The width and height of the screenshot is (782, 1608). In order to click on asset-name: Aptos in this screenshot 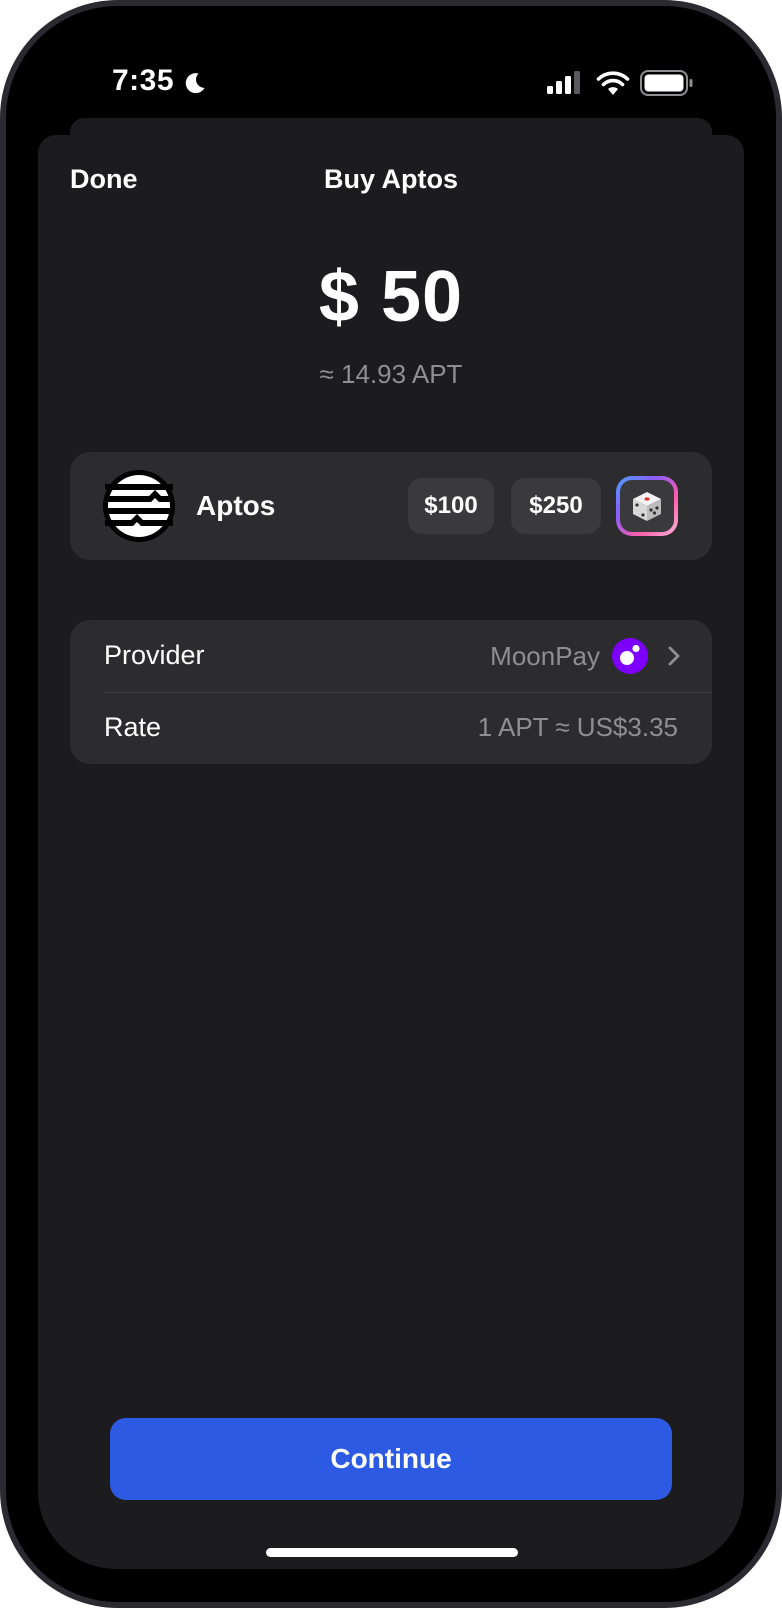, I will do `click(236, 505)`.